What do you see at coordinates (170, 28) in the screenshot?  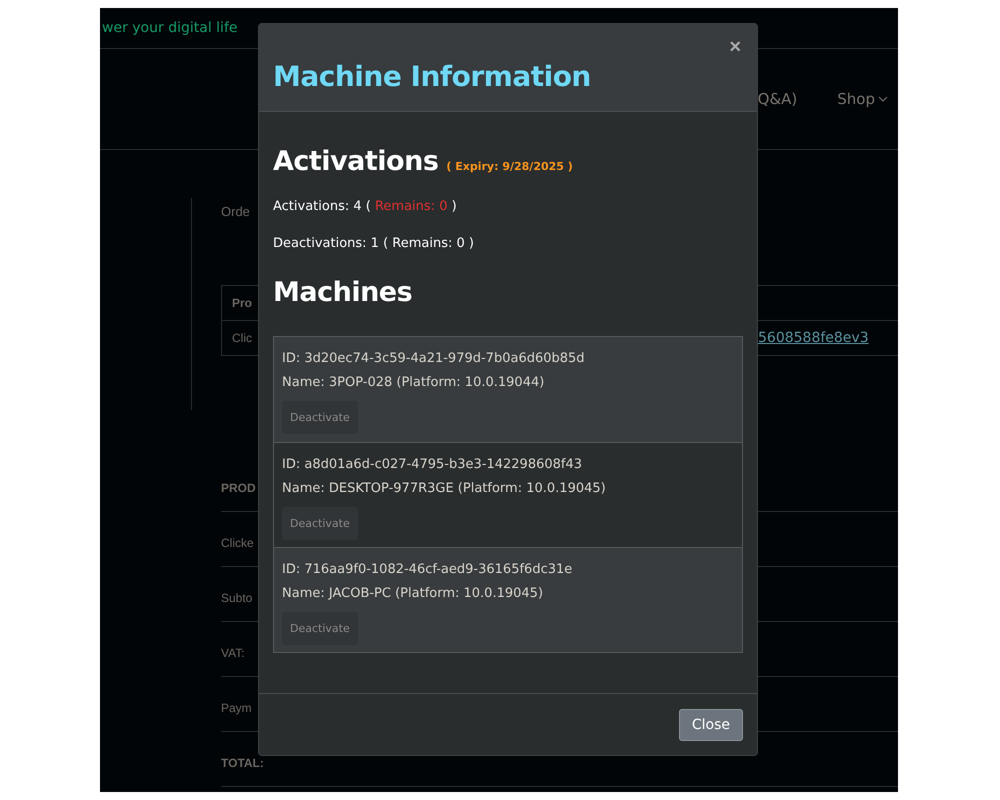 I see `tagline: wer your digital life` at bounding box center [170, 28].